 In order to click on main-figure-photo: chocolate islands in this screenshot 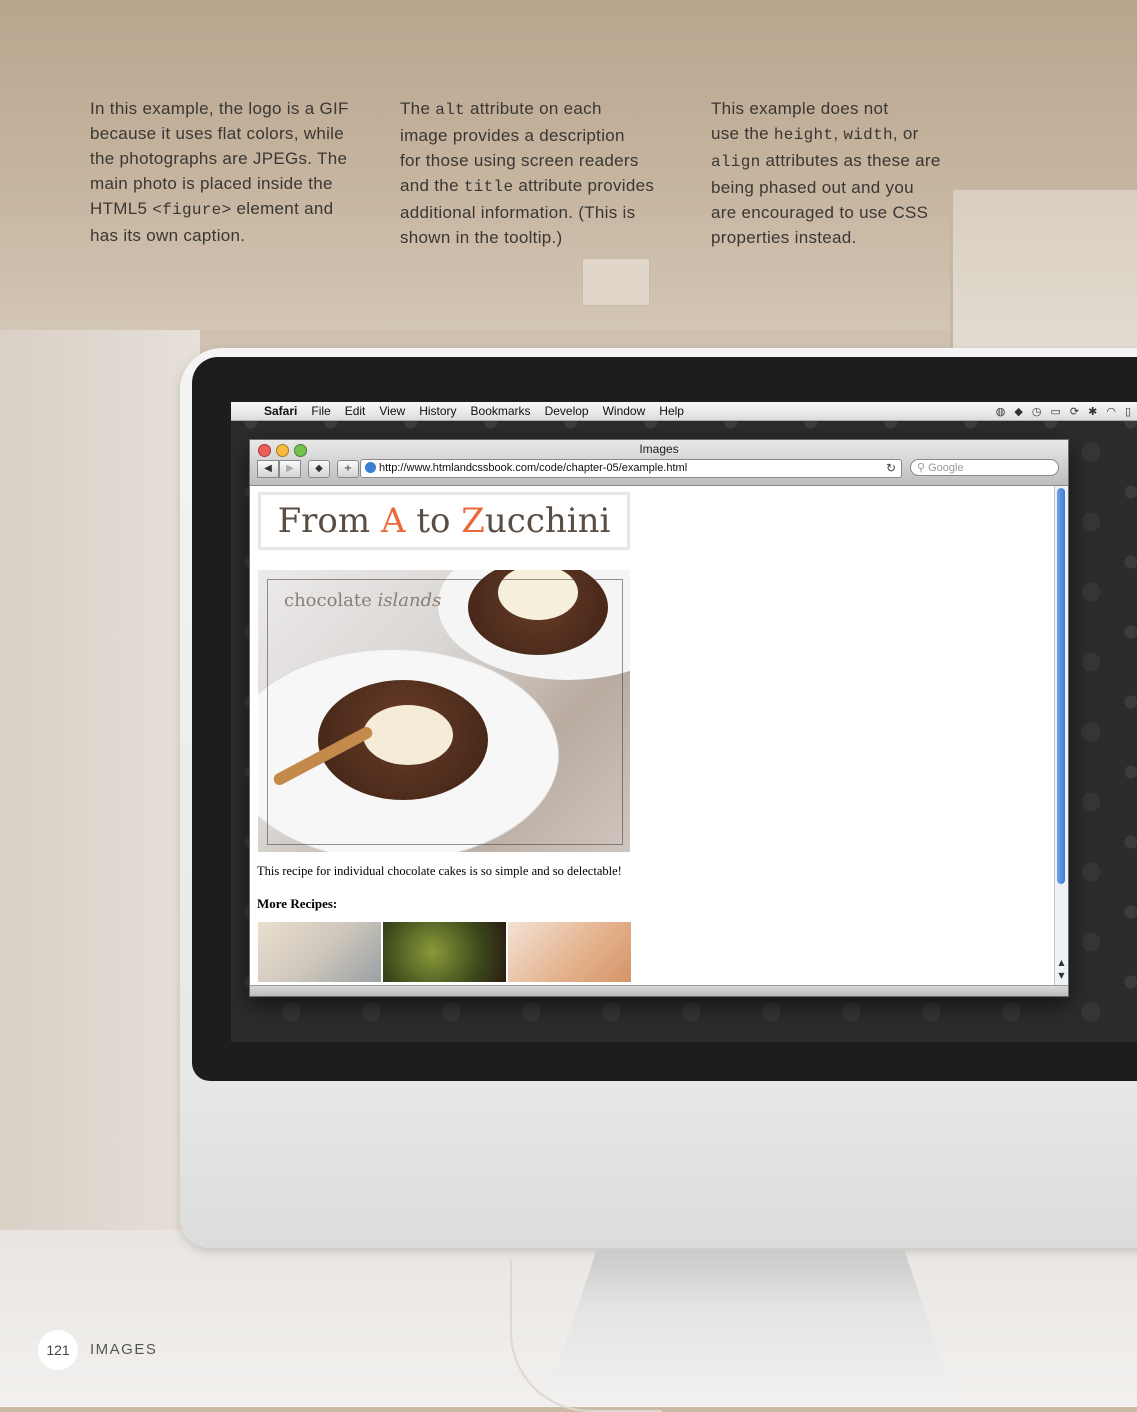, I will do `click(444, 711)`.